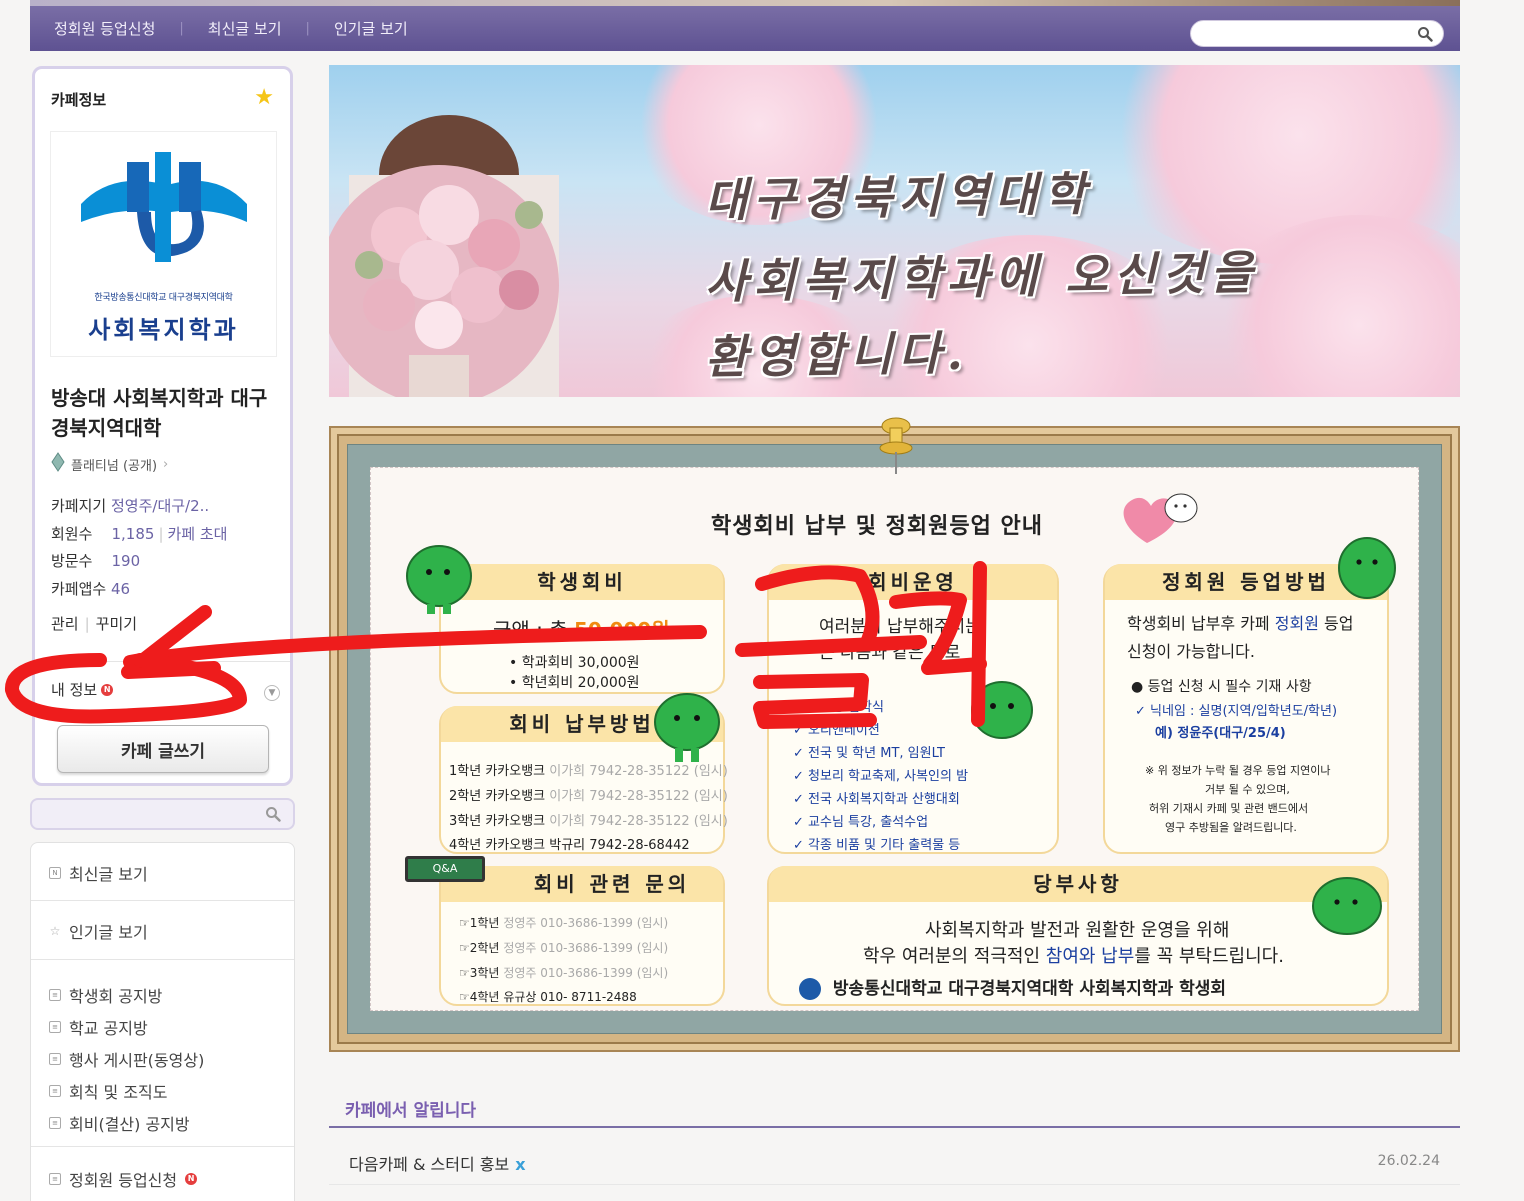 The image size is (1524, 1201). Describe the element at coordinates (118, 1092) in the screenshot. I see `menu-item-label: 회칙 및 조직도` at that location.